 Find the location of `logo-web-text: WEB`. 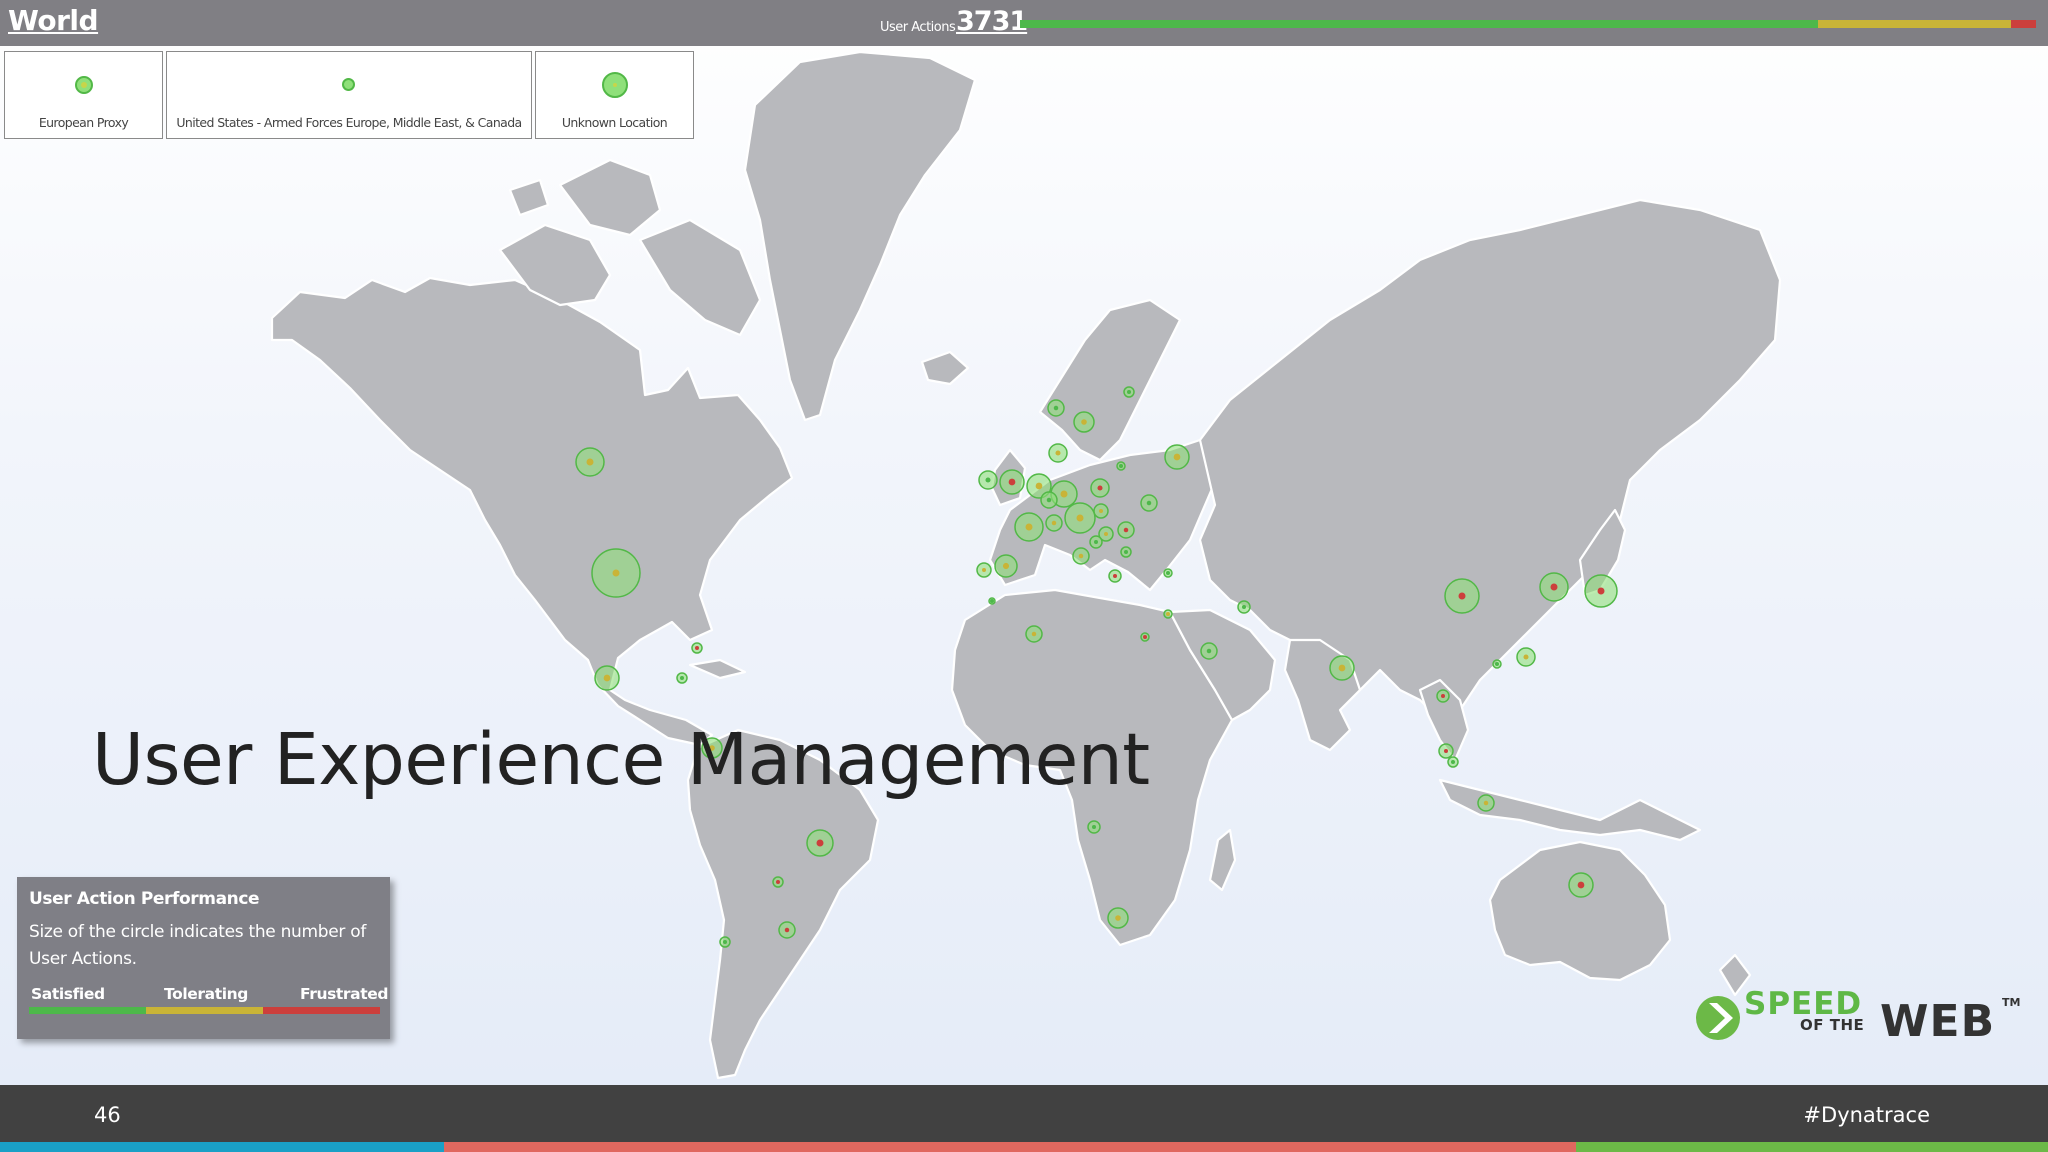

logo-web-text: WEB is located at coordinates (1938, 1021).